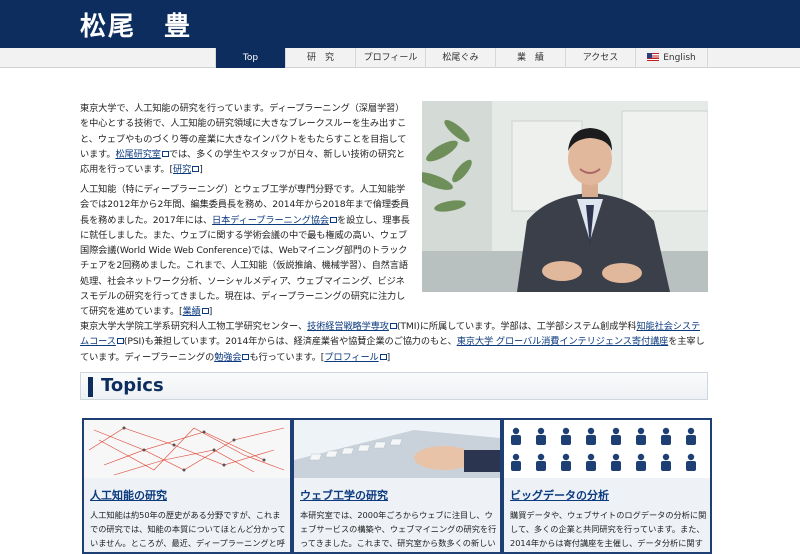 The height and width of the screenshot is (554, 800). Describe the element at coordinates (270, 220) in the screenshot. I see `jdla-link: 日本ディープラーニング協会` at that location.